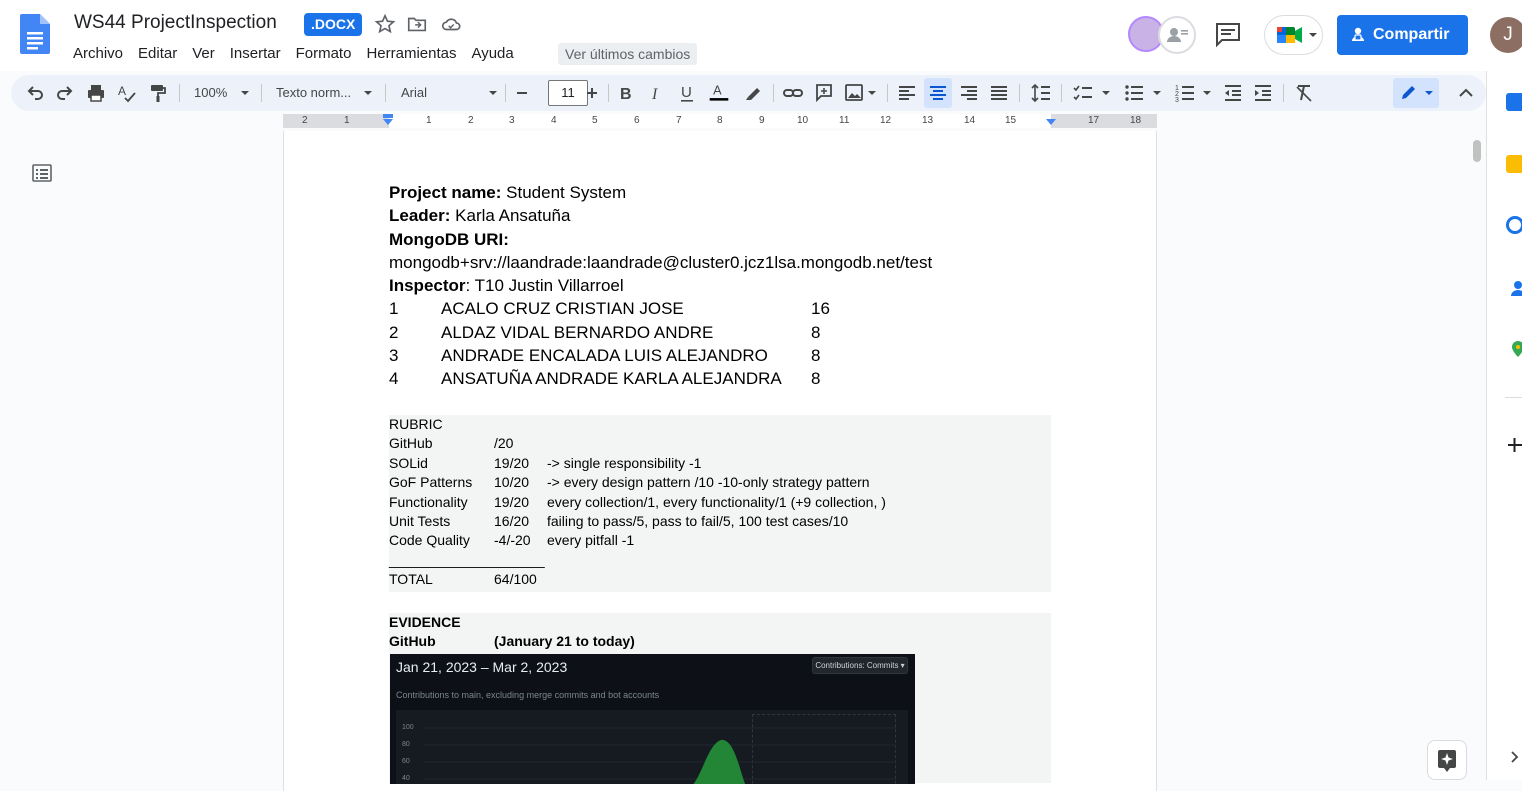 This screenshot has height=791, width=1522. Describe the element at coordinates (562, 308) in the screenshot. I see `roster-name: ACALO CRUZ CRISTIAN JOSE` at that location.